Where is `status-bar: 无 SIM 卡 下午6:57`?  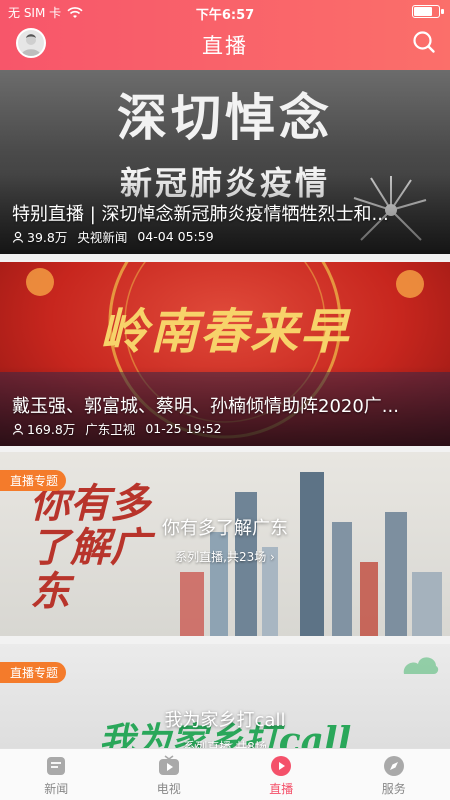
status-bar: 无 SIM 卡 下午6:57 is located at coordinates (225, 11).